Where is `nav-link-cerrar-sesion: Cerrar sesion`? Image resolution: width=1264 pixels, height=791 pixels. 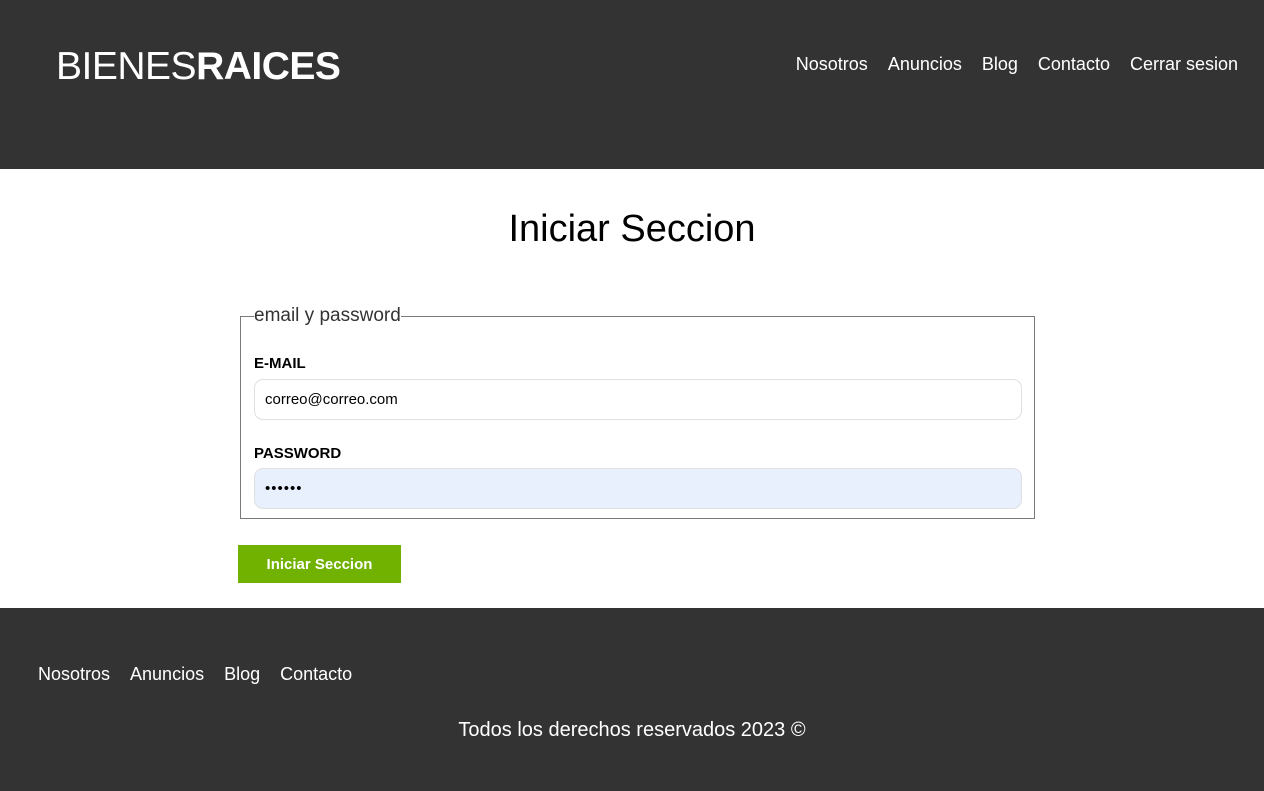 nav-link-cerrar-sesion: Cerrar sesion is located at coordinates (1184, 64).